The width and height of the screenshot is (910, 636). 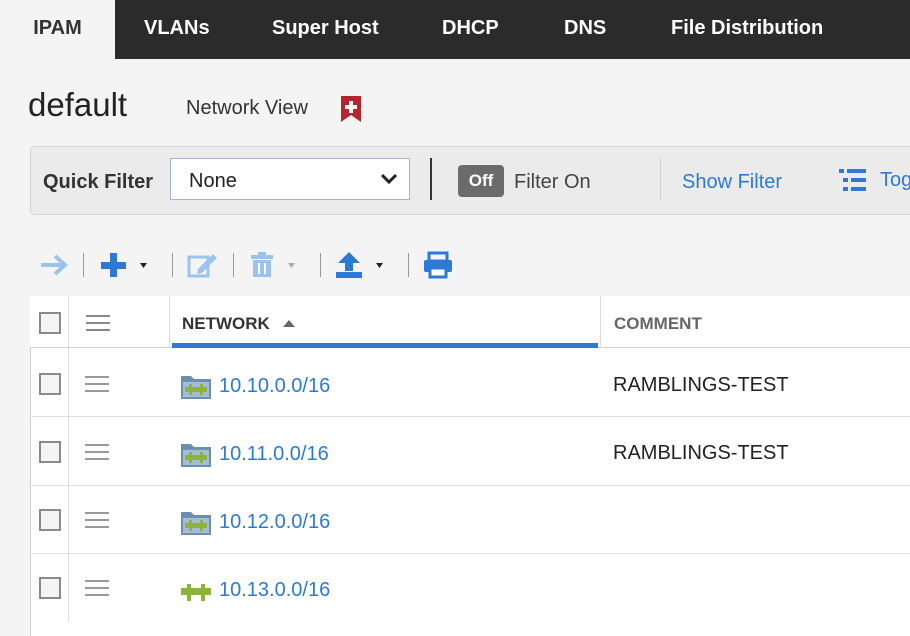 I want to click on tab-ipam: IPAM, so click(x=57, y=29).